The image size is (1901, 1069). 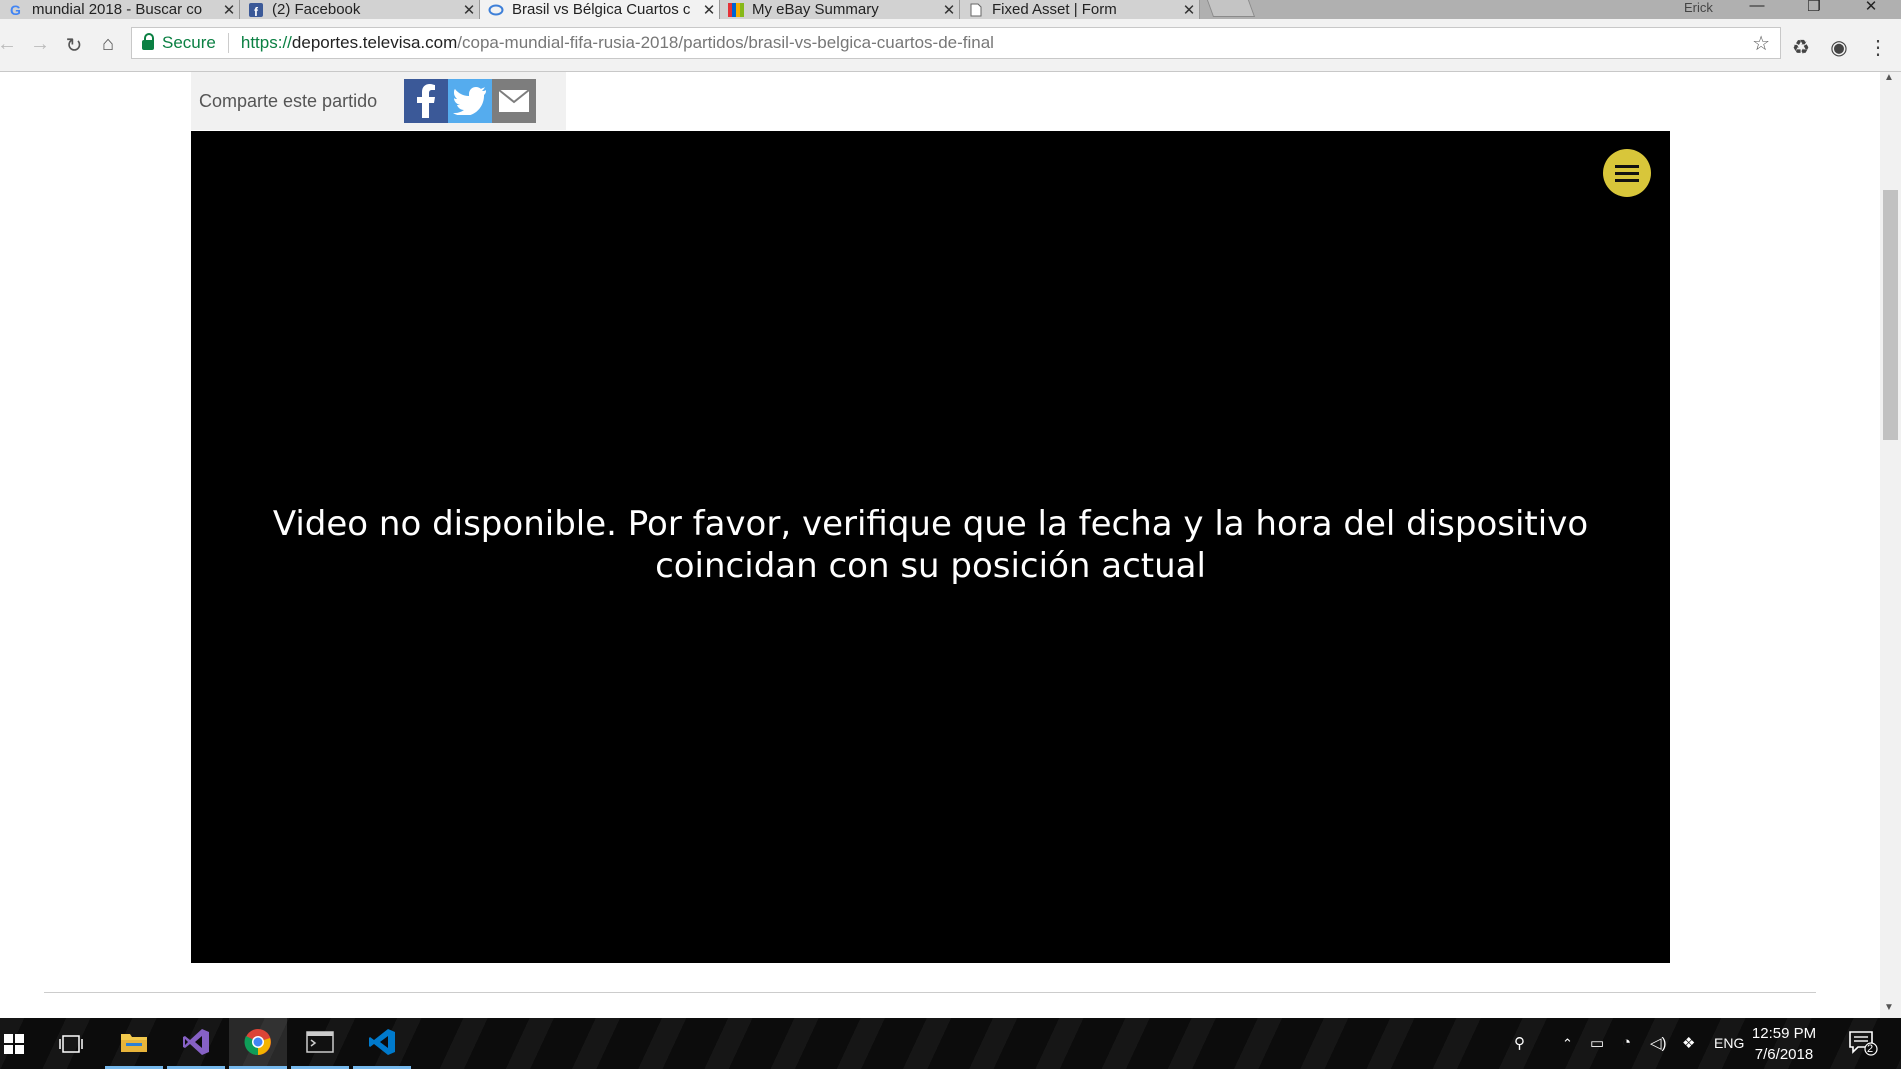 What do you see at coordinates (1597, 1043) in the screenshot?
I see `battery-icon: ▭` at bounding box center [1597, 1043].